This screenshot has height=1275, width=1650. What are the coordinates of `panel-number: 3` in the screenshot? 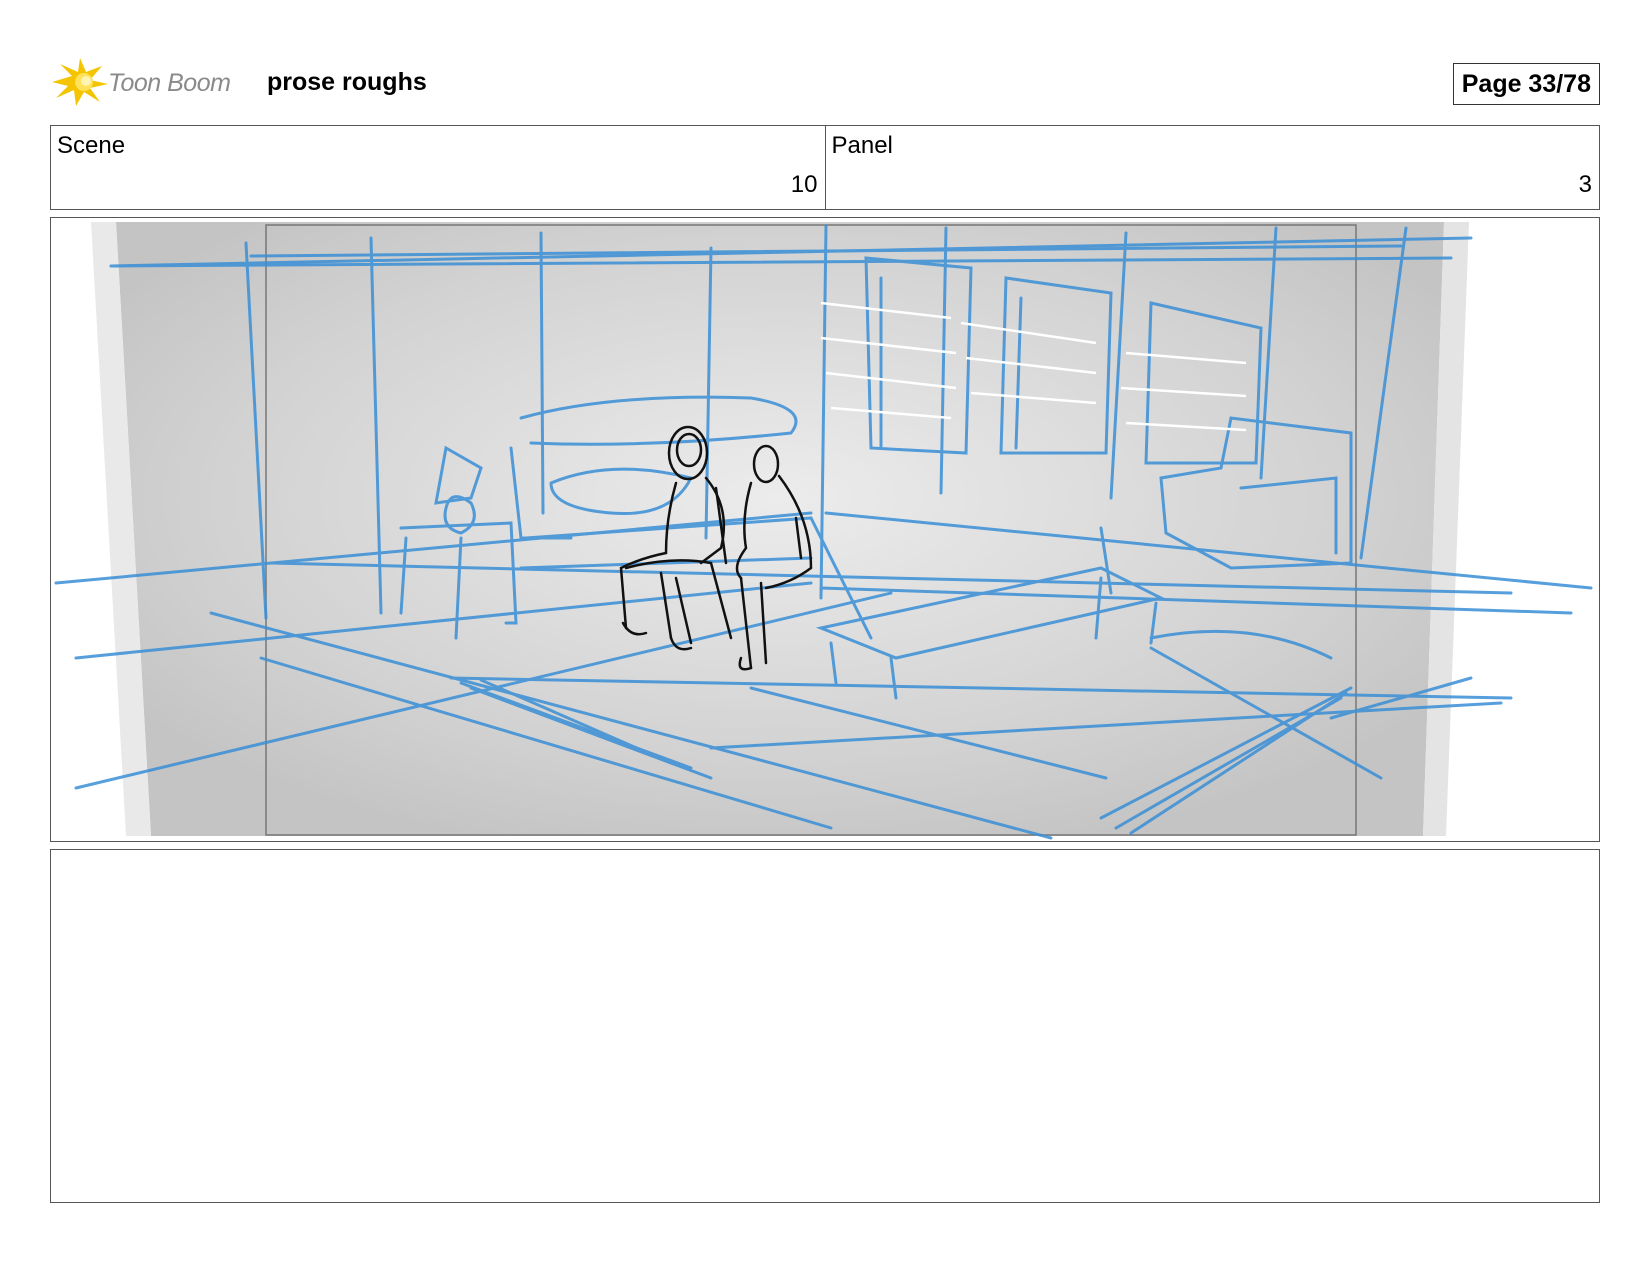 It's located at (1585, 184).